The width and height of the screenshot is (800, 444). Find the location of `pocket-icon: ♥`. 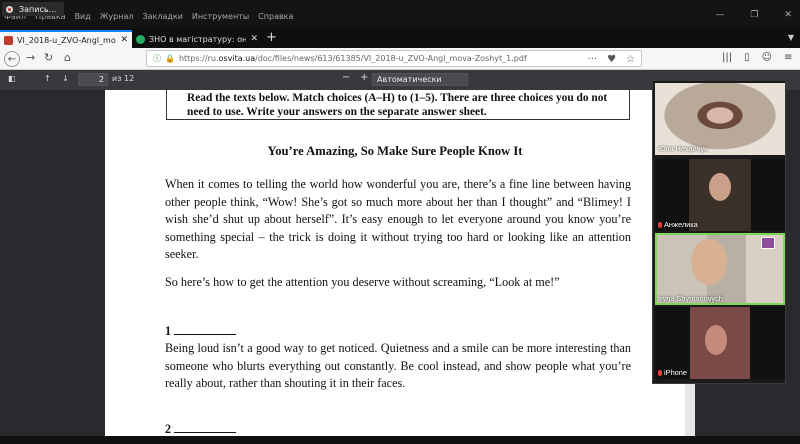

pocket-icon: ♥ is located at coordinates (611, 59).